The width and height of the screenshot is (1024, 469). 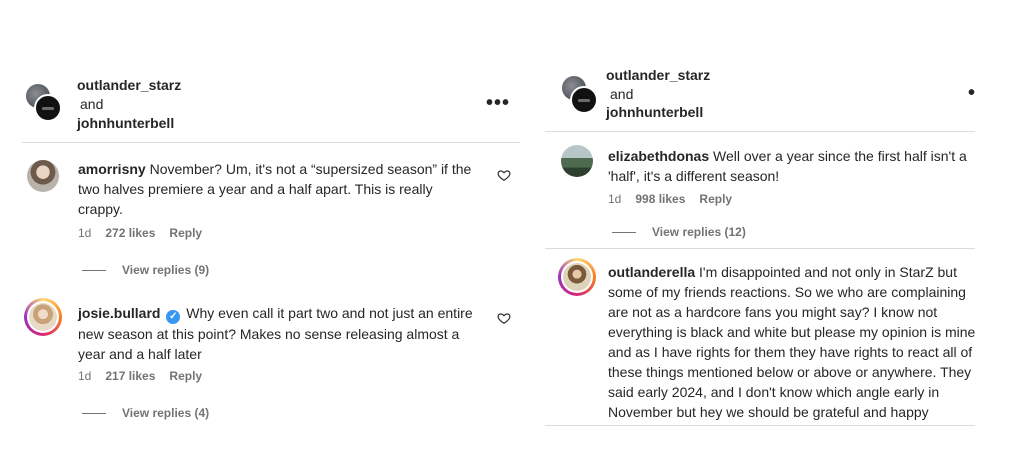 I want to click on section-divider, so click(x=760, y=248).